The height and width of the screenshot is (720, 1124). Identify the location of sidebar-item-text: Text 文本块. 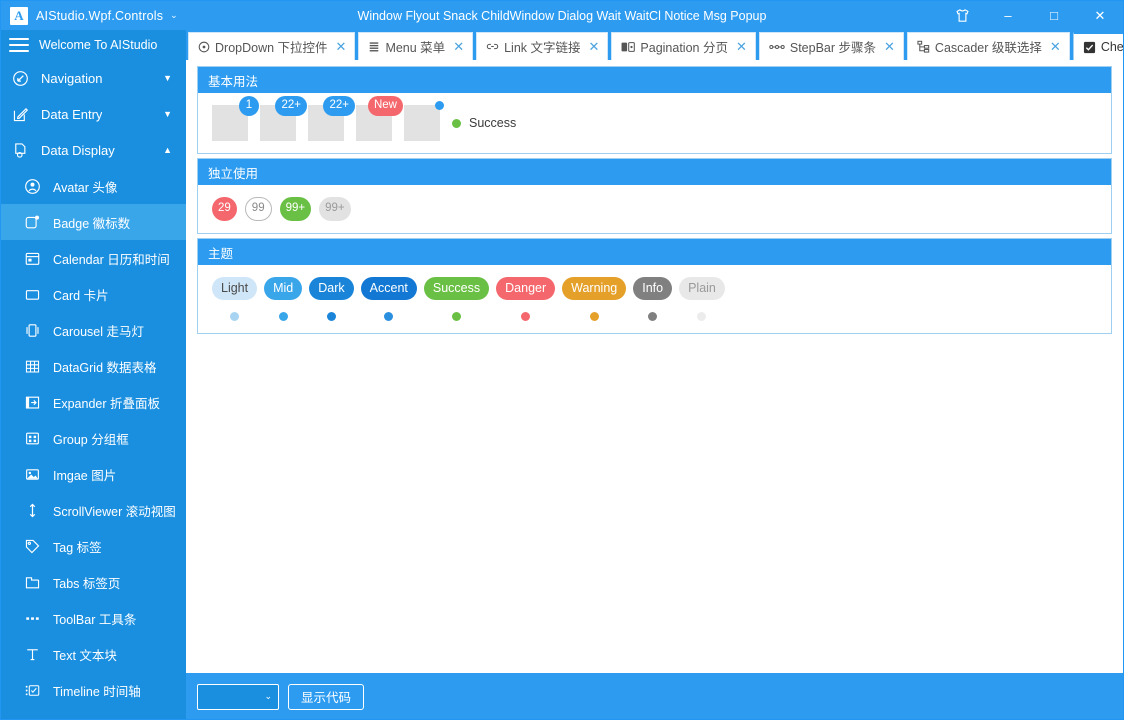
(93, 654).